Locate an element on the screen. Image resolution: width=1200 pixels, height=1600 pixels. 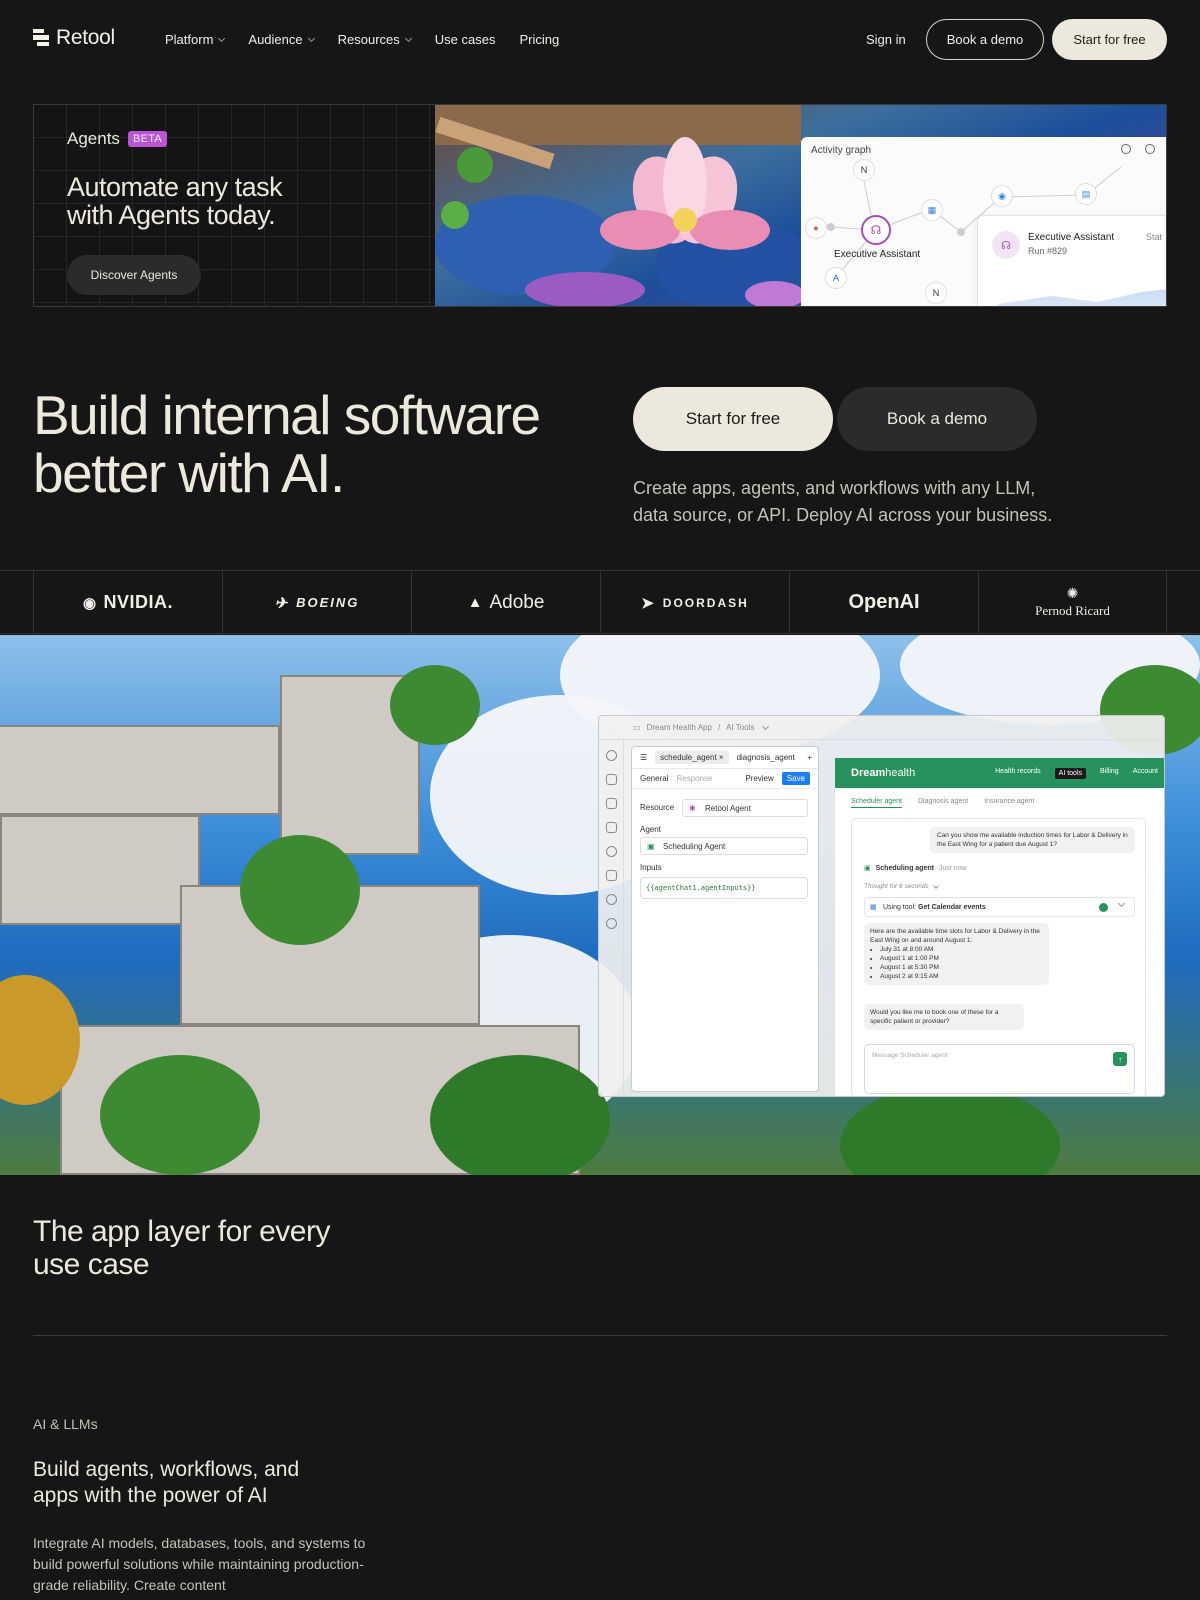
tab-diagnosis-agent: Diagnosis agent is located at coordinates (943, 803).